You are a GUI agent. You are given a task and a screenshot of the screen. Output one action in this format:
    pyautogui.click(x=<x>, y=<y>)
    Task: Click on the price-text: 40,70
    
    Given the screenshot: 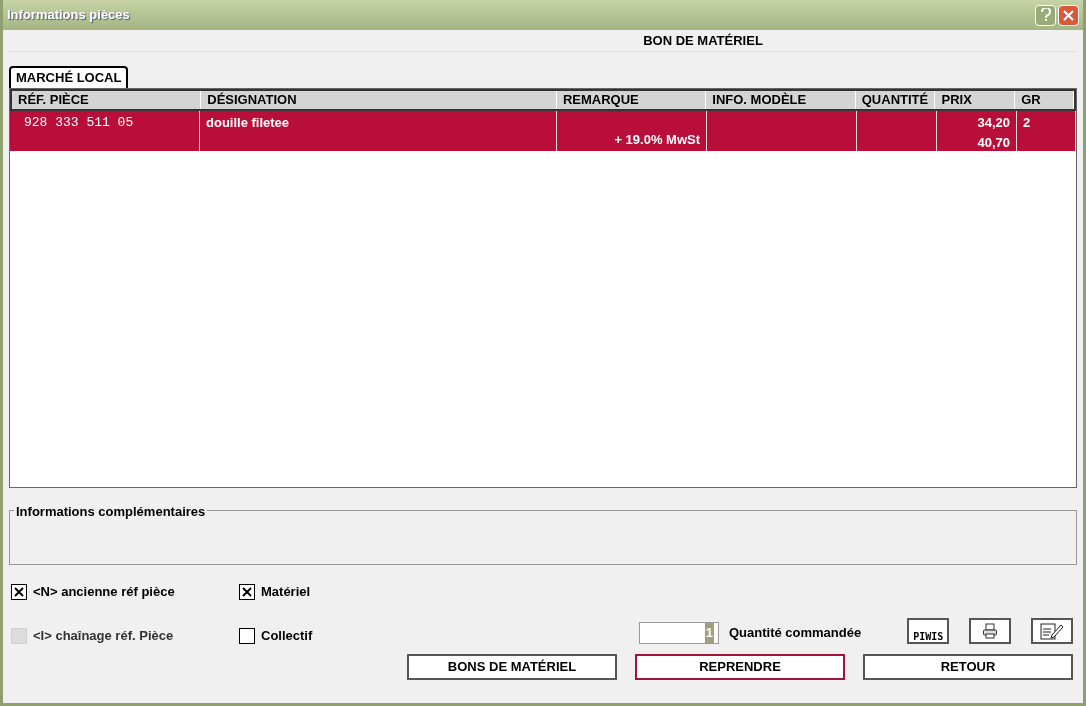 What is the action you would take?
    pyautogui.click(x=993, y=142)
    